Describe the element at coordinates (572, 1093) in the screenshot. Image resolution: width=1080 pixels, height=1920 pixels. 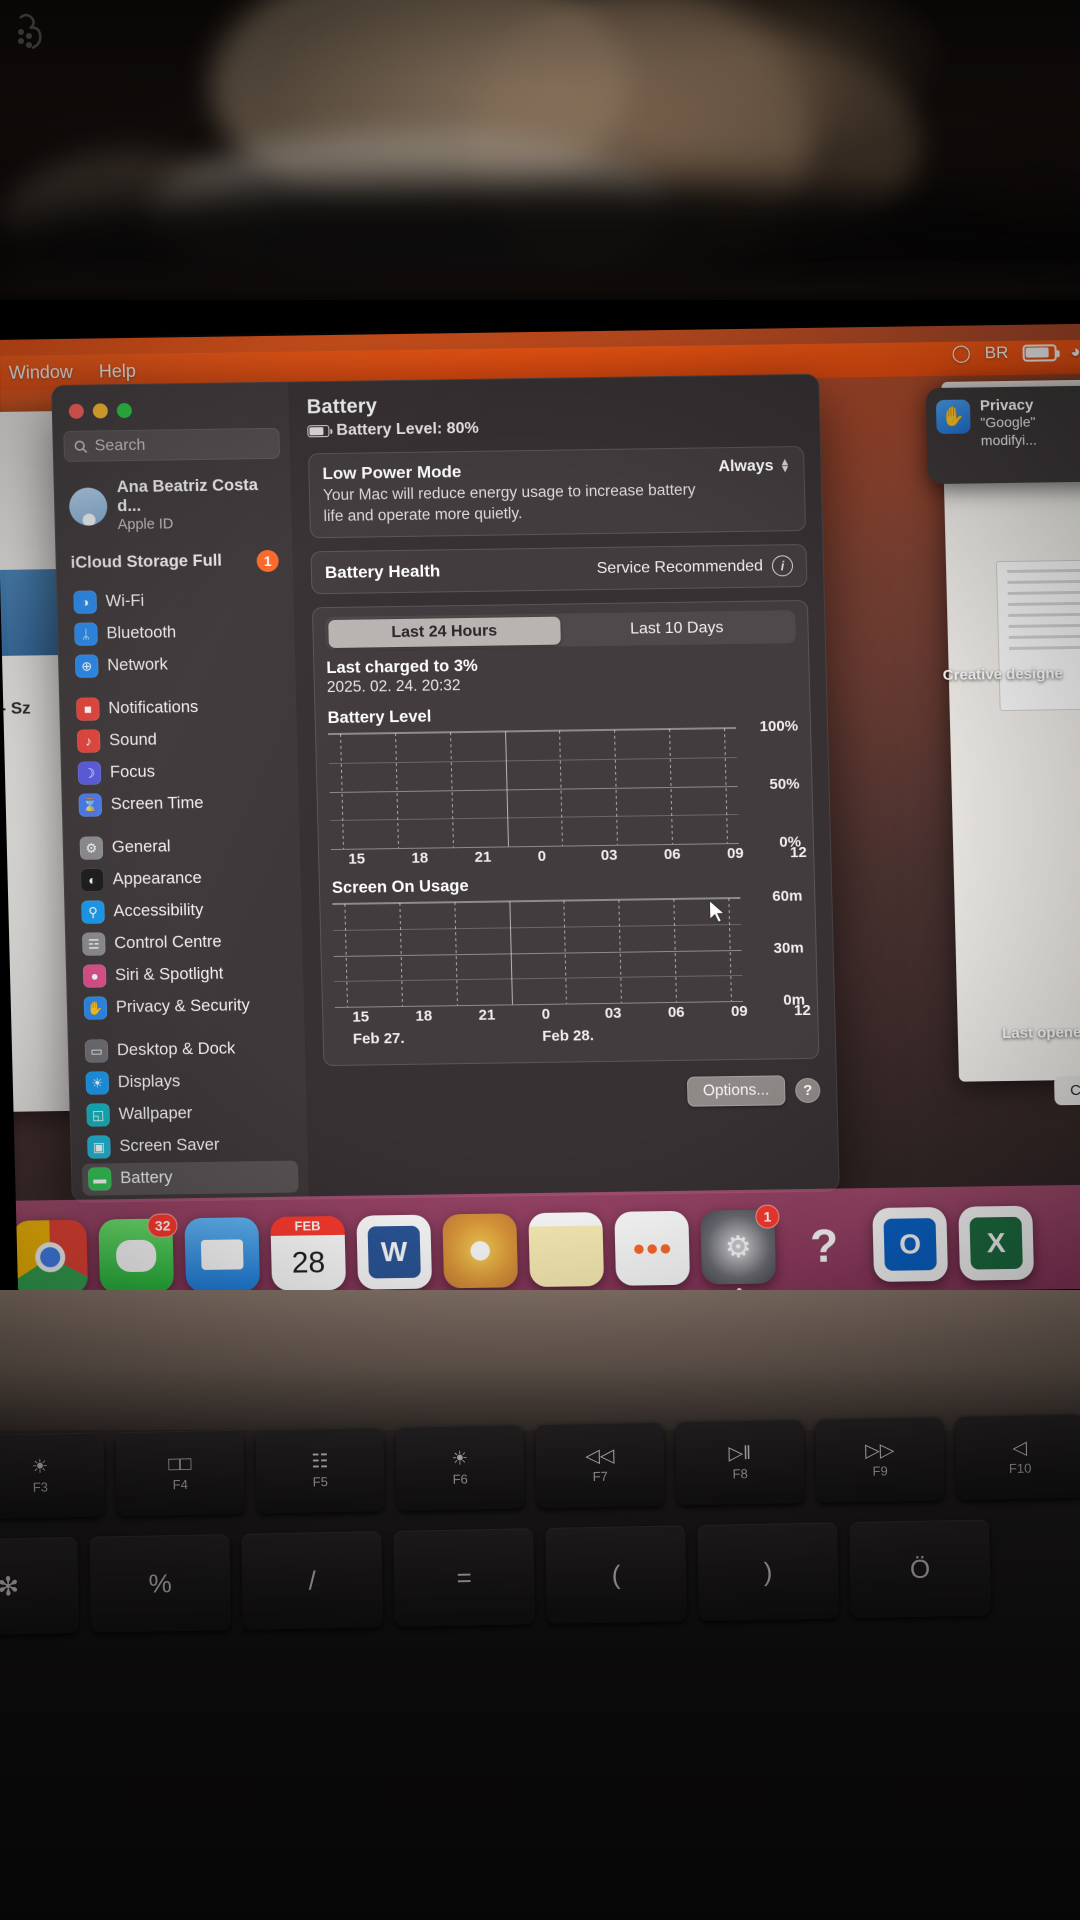
I see `battery-pane-footer: Options... ?` at that location.